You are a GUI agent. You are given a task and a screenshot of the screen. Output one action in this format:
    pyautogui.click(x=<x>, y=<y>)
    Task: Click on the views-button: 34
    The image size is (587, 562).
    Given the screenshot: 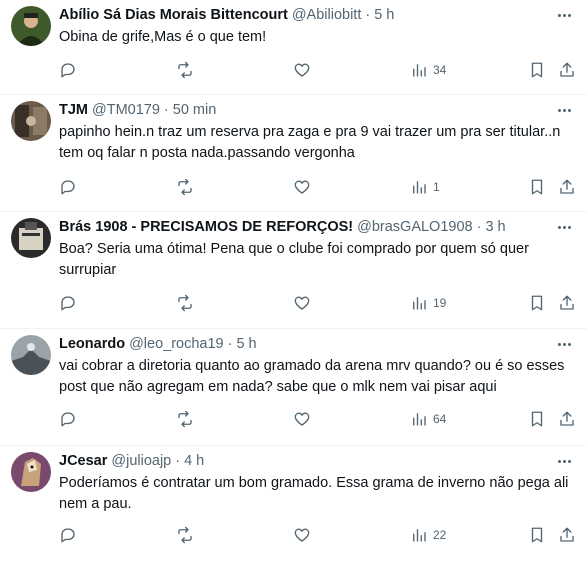 What is the action you would take?
    pyautogui.click(x=428, y=70)
    